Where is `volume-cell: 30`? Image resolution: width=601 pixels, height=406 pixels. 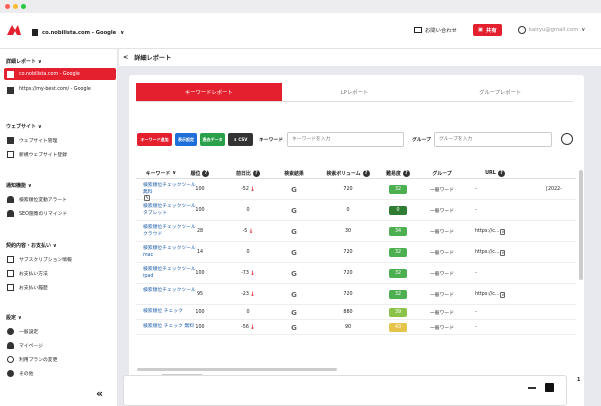
volume-cell: 30 is located at coordinates (348, 231).